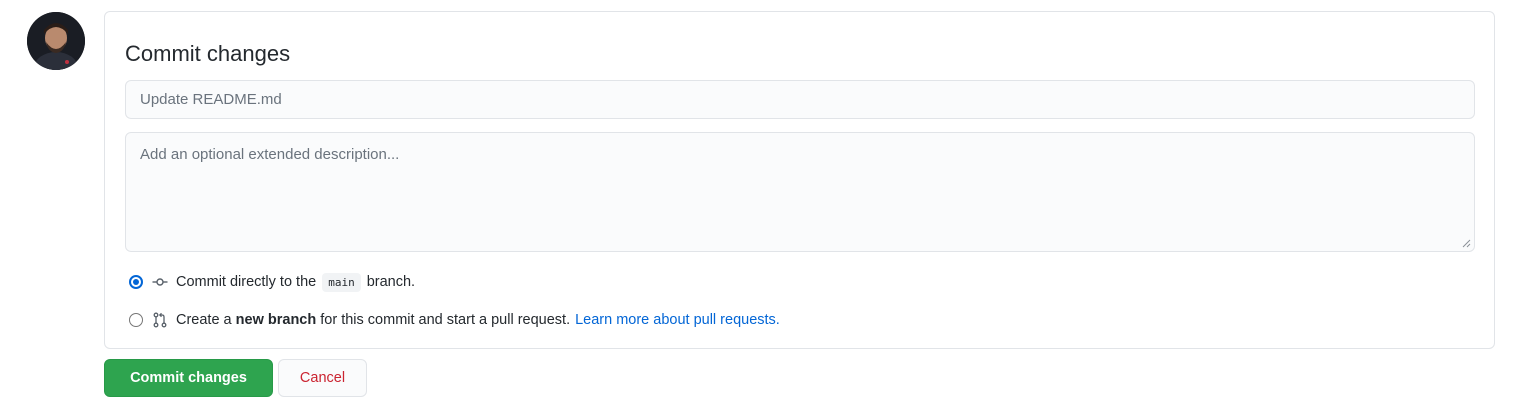 This screenshot has height=420, width=1536. What do you see at coordinates (800, 99) in the screenshot?
I see `commit-summary-input` at bounding box center [800, 99].